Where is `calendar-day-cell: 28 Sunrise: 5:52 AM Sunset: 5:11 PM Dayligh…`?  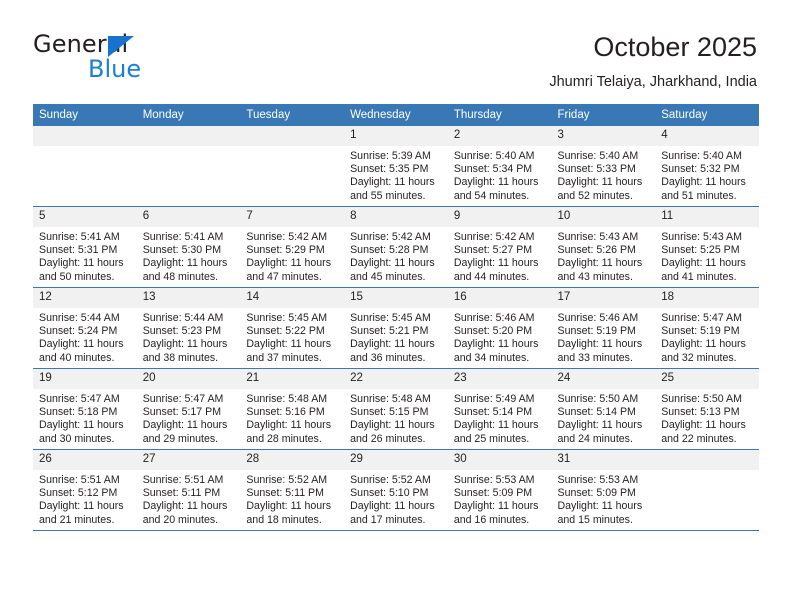 calendar-day-cell: 28 Sunrise: 5:52 AM Sunset: 5:11 PM Dayligh… is located at coordinates (292, 490).